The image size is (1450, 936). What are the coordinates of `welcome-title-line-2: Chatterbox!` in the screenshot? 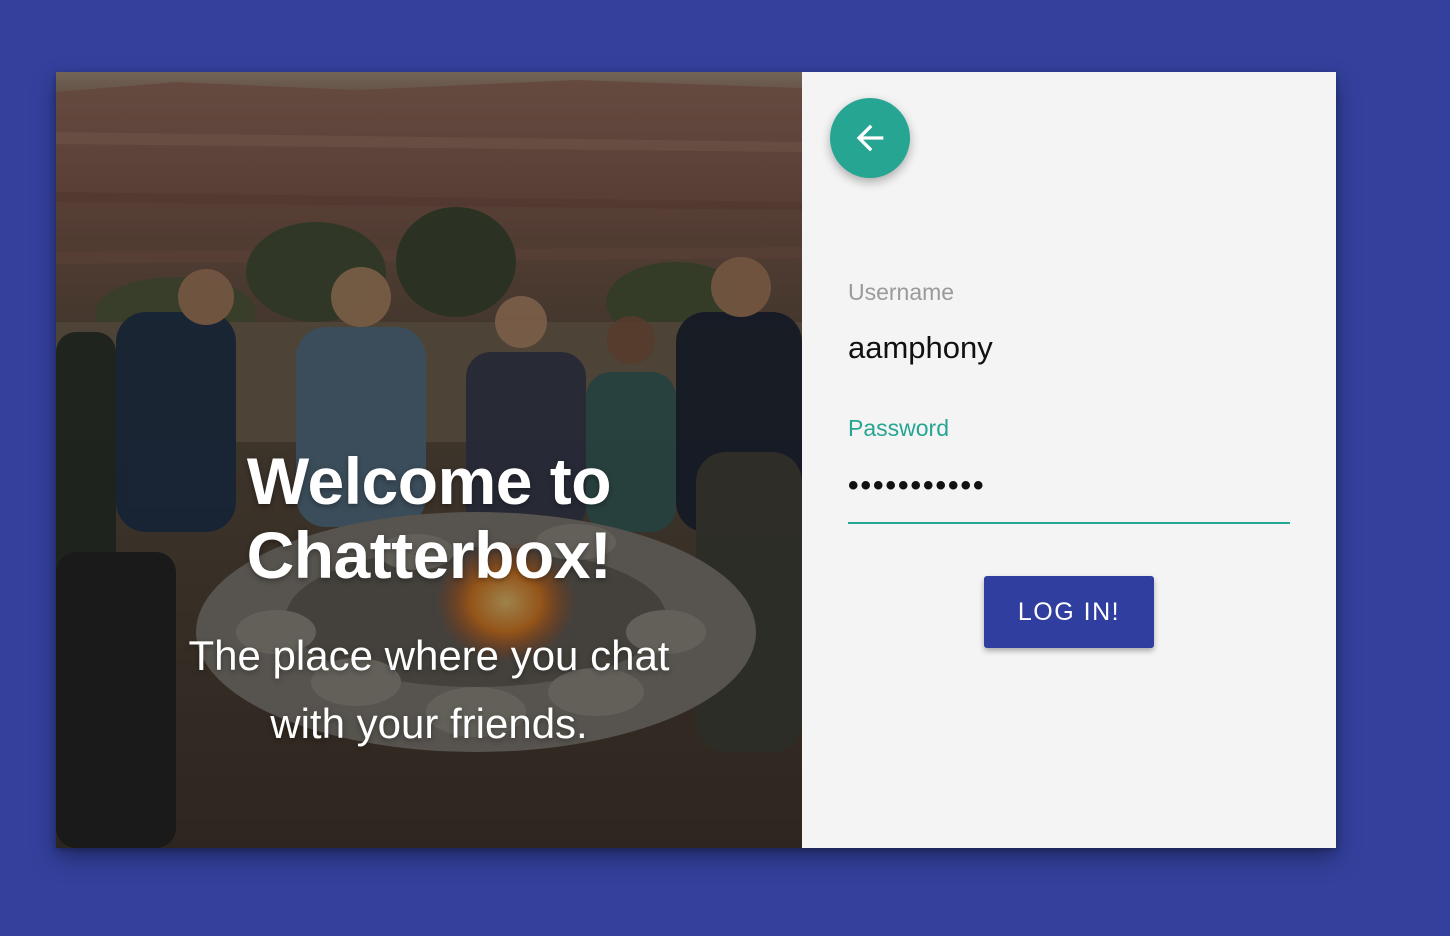 It's located at (429, 555).